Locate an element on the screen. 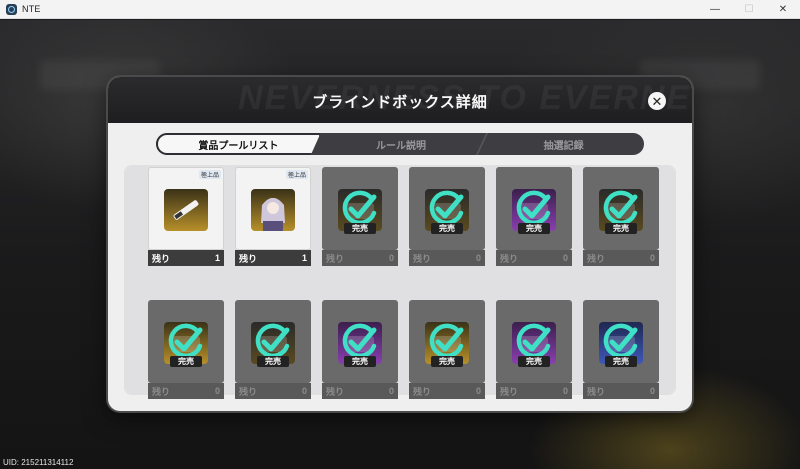  close-icon: ✕ is located at coordinates (657, 101).